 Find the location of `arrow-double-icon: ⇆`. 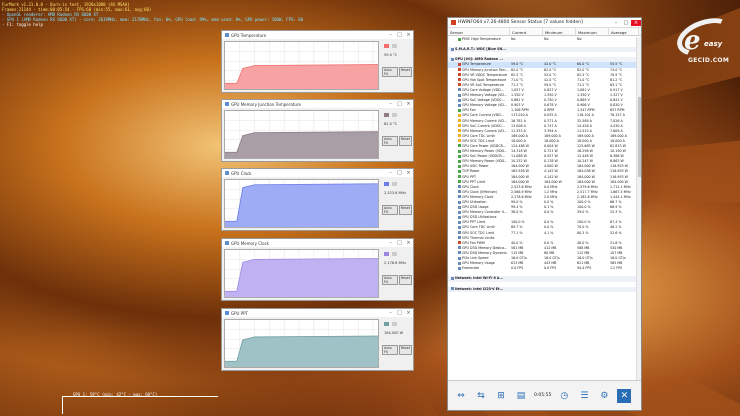

arrow-double-icon: ⇆ is located at coordinates (481, 396).